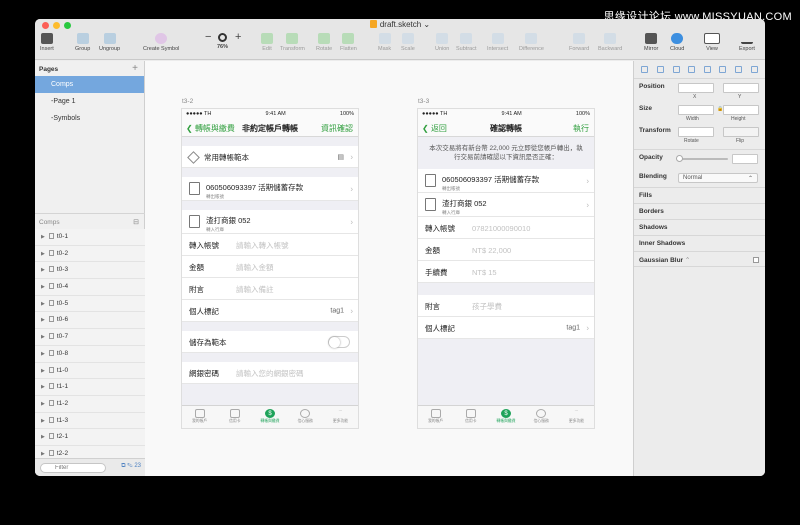 This screenshot has height=525, width=800. I want to click on layer-item: ▶ t1-2, so click(90, 404).